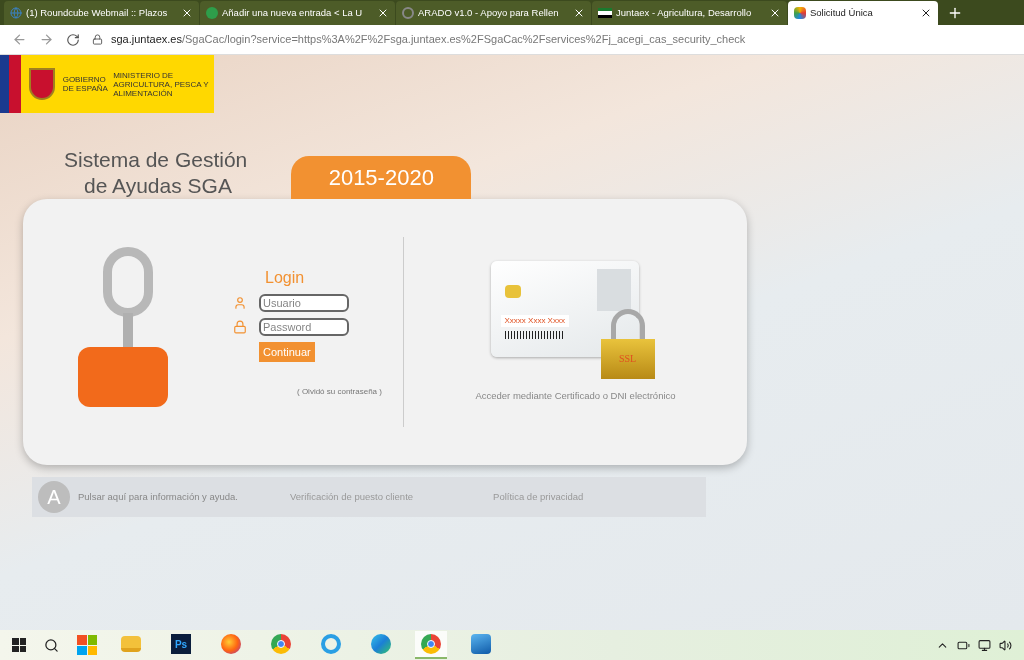  What do you see at coordinates (304, 326) in the screenshot?
I see `password-field: Password` at bounding box center [304, 326].